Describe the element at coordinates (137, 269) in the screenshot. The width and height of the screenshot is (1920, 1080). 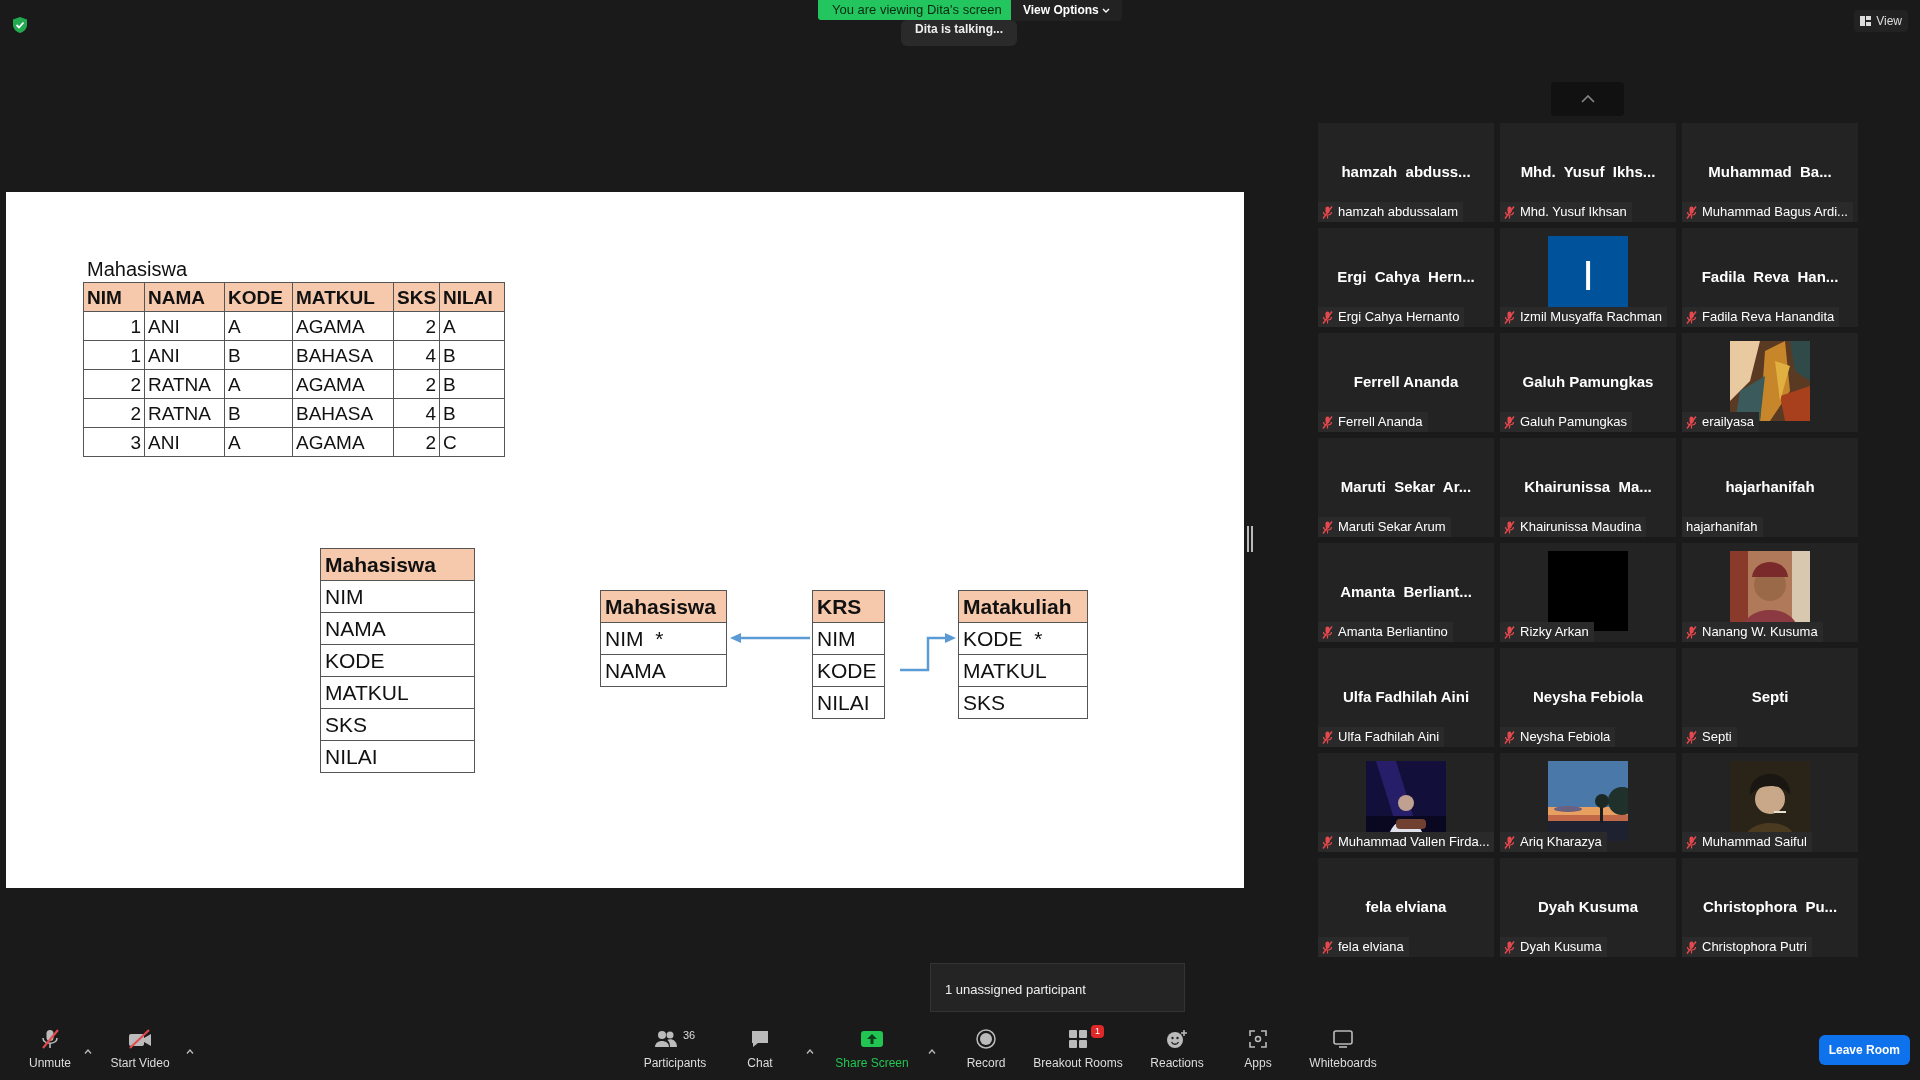
I see `table-caption: Mahasiswa` at that location.